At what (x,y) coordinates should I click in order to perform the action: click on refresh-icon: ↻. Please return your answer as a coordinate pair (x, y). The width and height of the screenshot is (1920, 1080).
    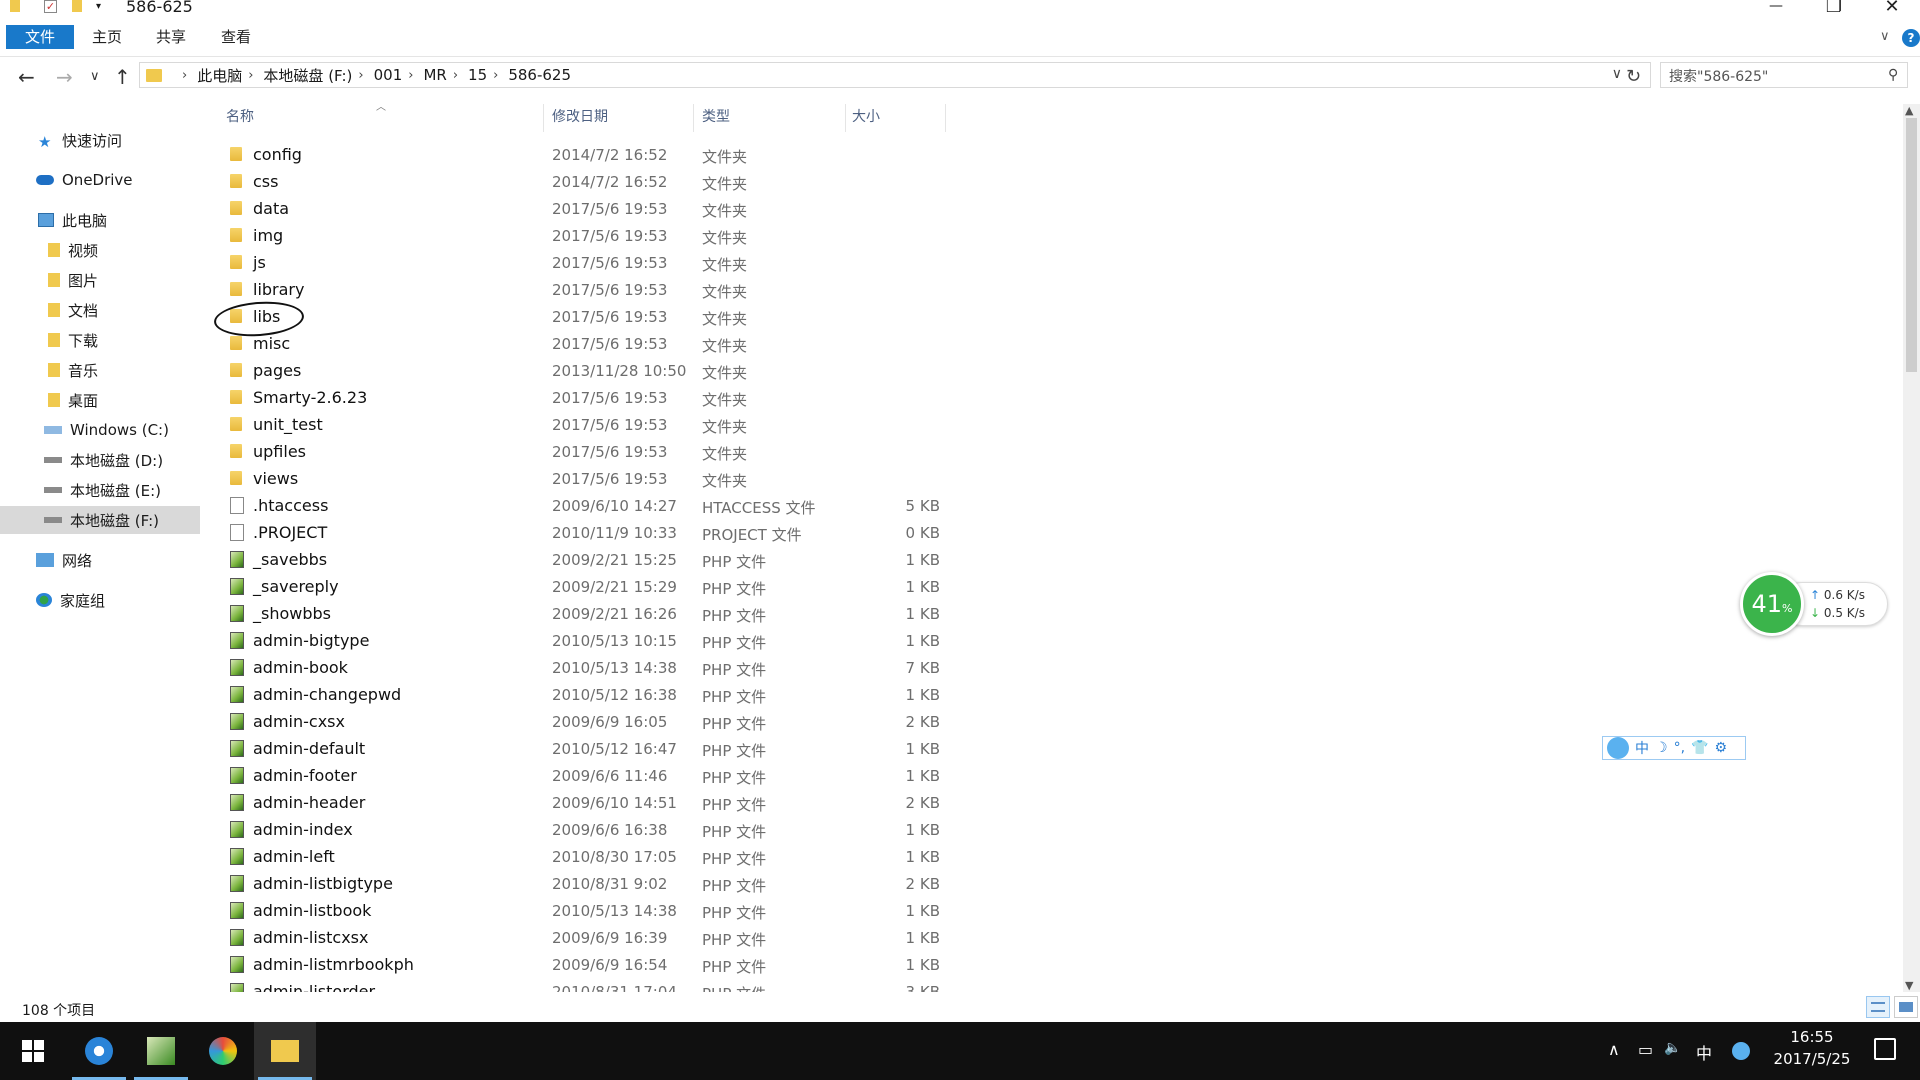
    Looking at the image, I should click on (1633, 76).